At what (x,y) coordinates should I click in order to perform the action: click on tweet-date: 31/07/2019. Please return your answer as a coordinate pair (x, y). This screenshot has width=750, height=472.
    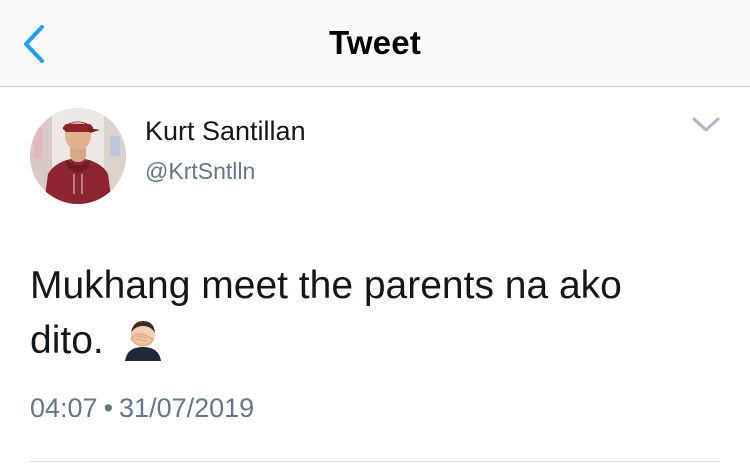
    Looking at the image, I should click on (187, 408).